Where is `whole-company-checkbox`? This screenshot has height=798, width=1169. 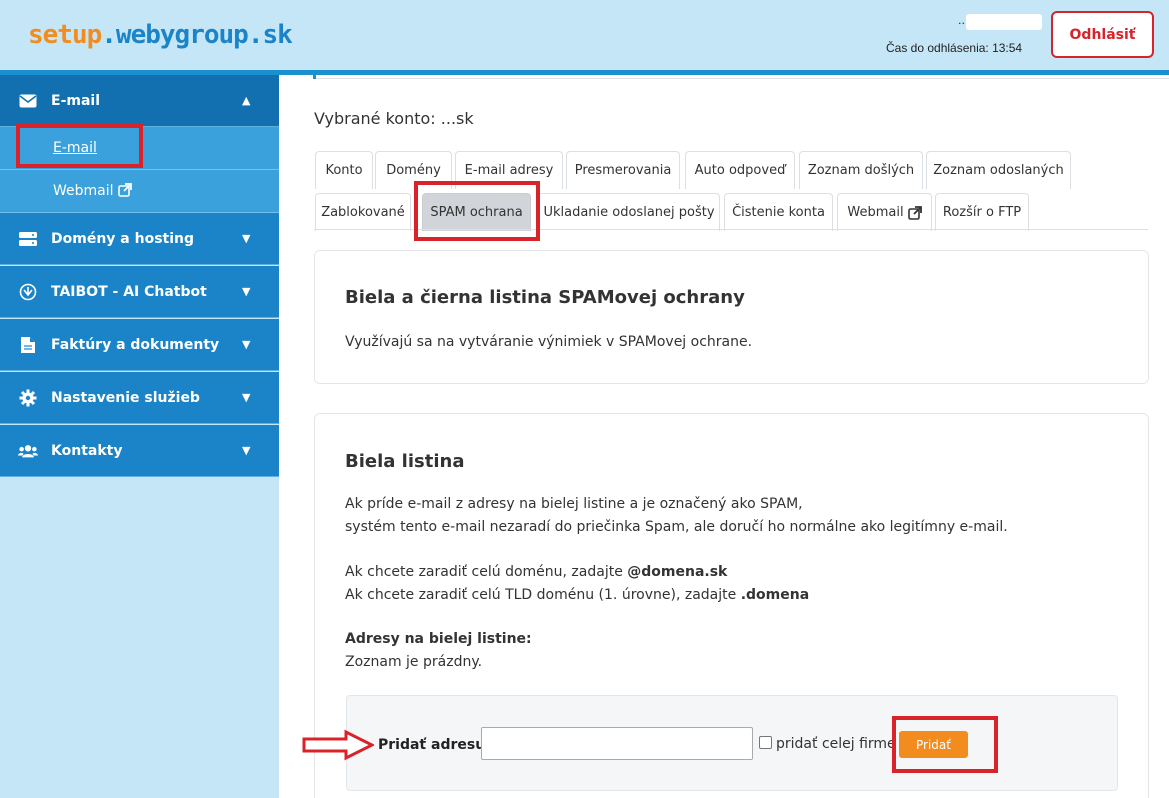 whole-company-checkbox is located at coordinates (765, 742).